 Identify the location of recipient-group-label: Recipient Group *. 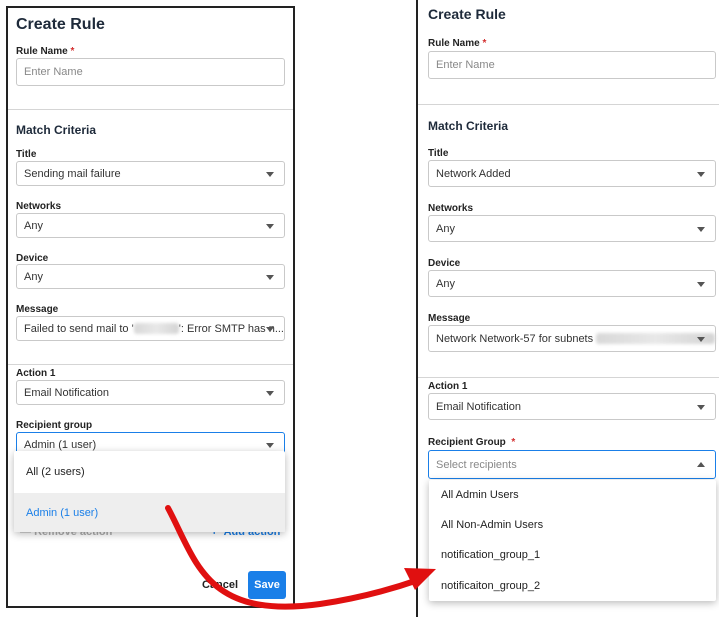
(472, 442).